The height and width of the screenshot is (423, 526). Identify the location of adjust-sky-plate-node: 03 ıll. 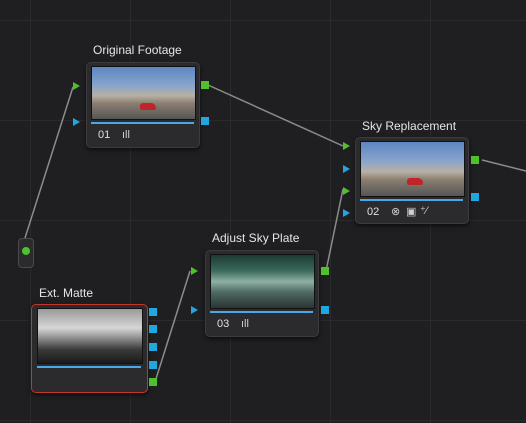
(262, 293).